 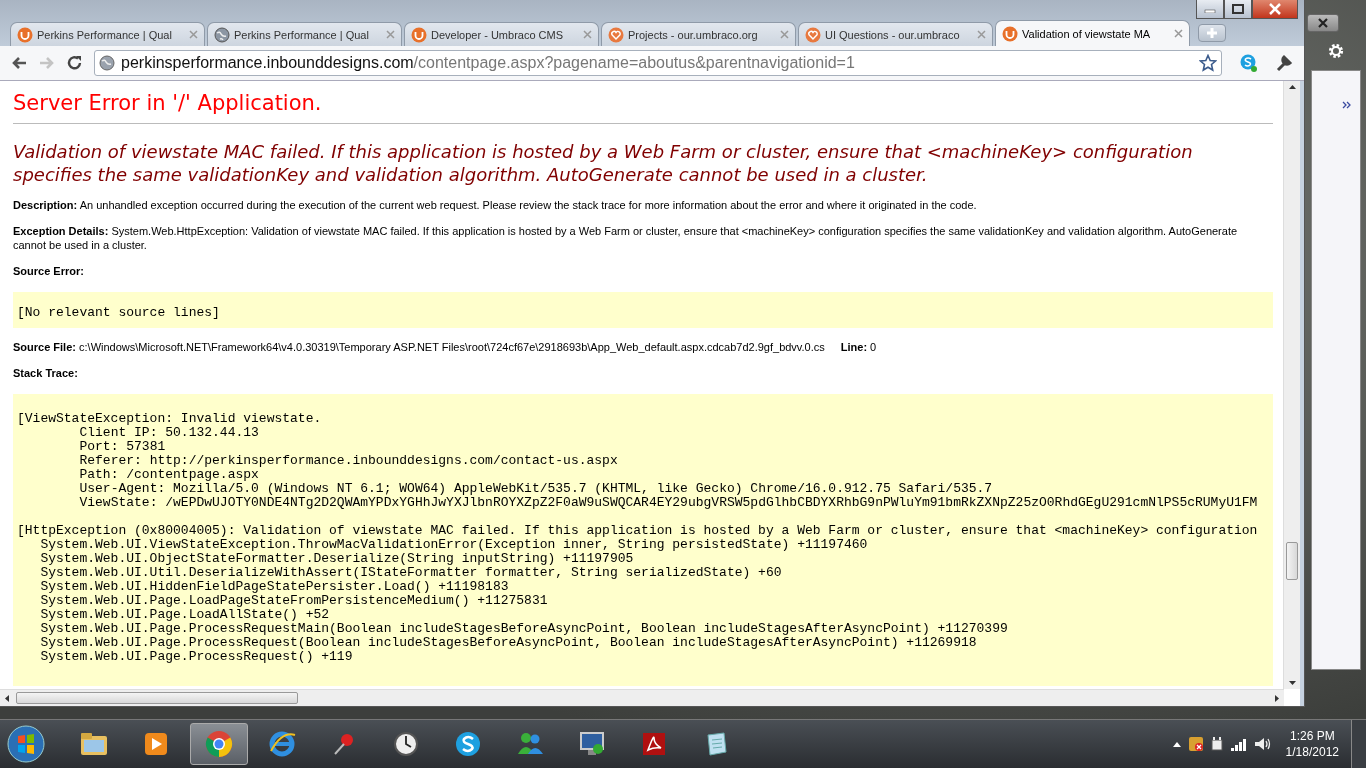 I want to click on play-icon, so click(x=156, y=744).